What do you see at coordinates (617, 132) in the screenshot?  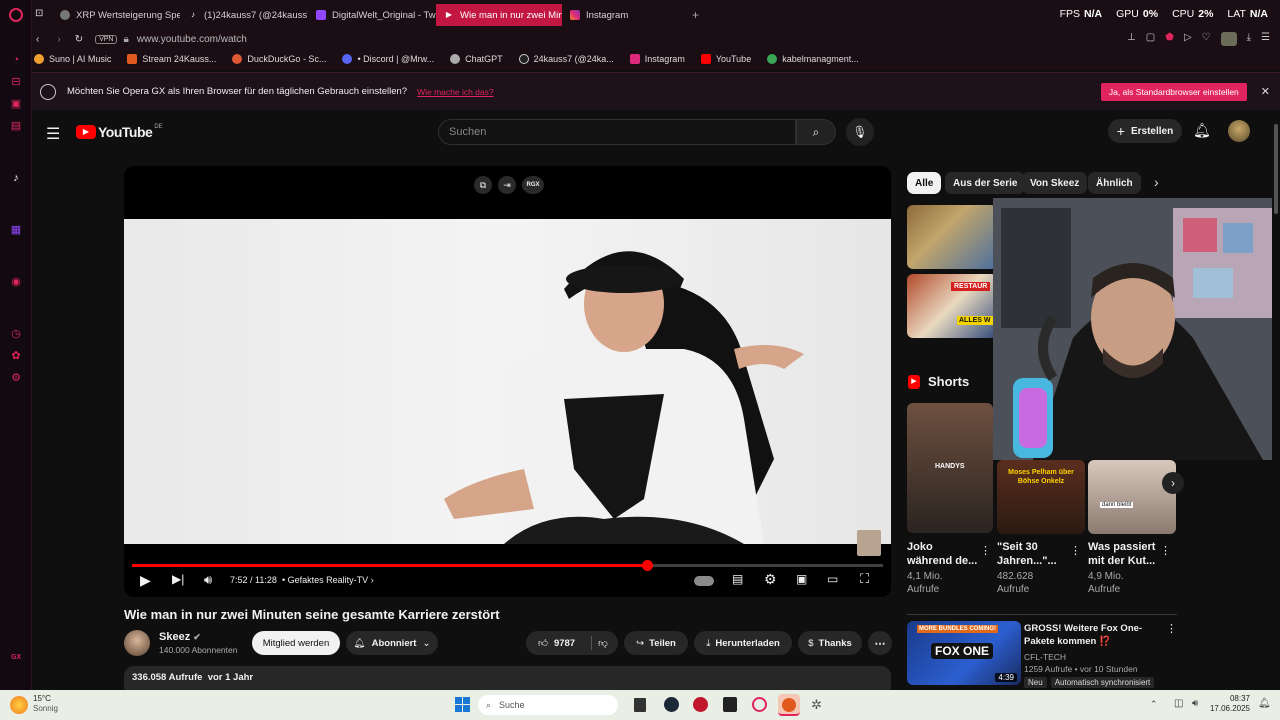 I see `search-input: Suchen` at bounding box center [617, 132].